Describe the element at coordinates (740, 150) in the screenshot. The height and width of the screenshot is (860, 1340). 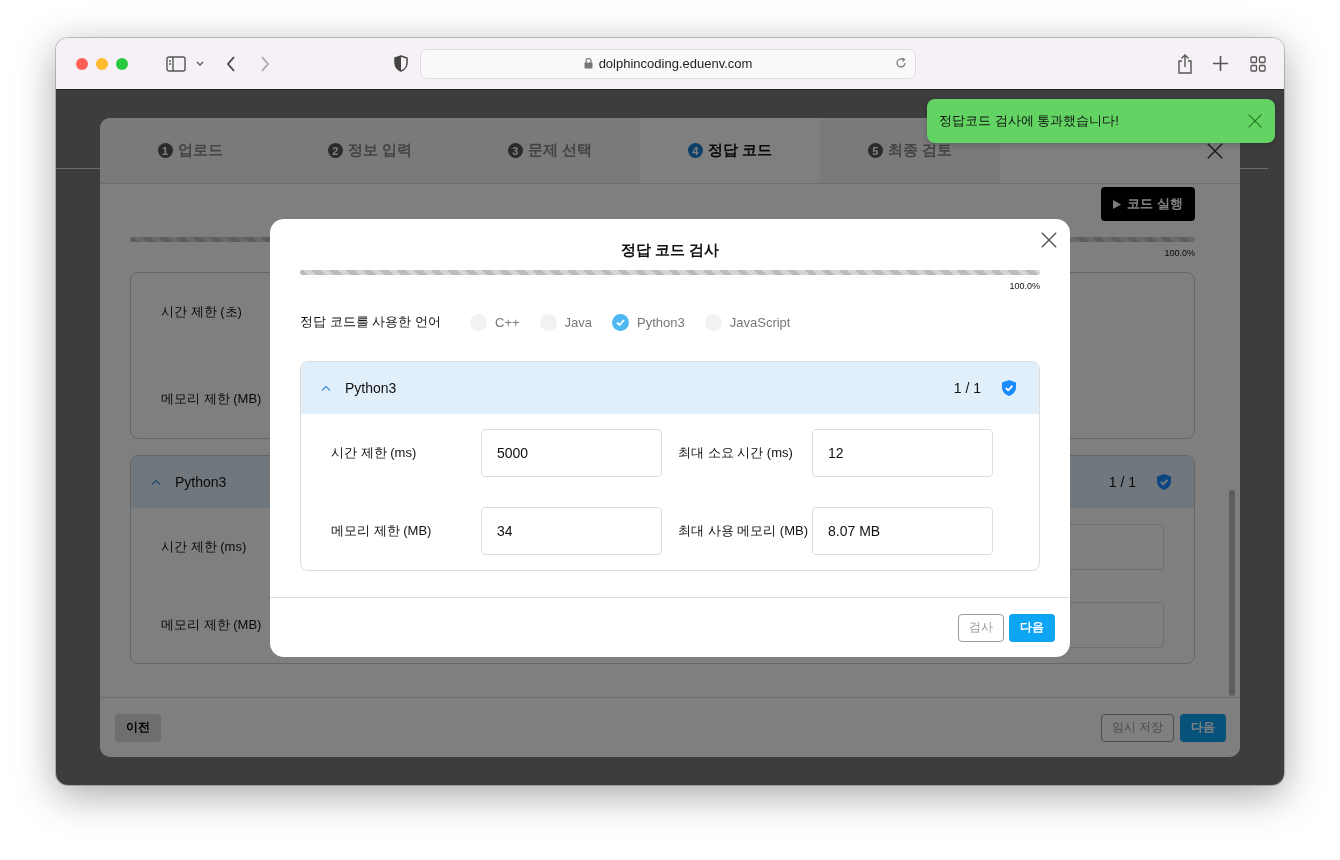
I see `step-label: 정답 코드` at that location.